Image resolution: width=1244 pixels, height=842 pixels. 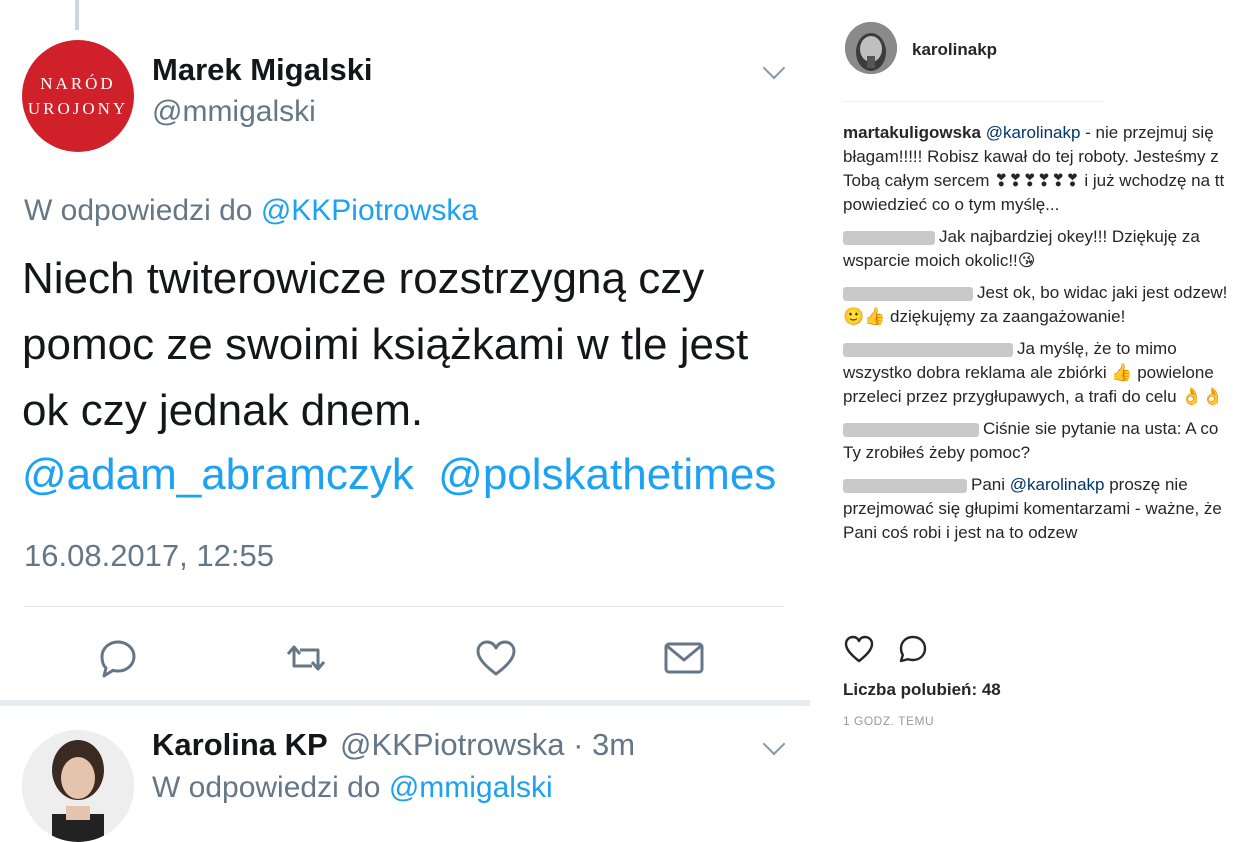 What do you see at coordinates (954, 50) in the screenshot?
I see `instagram-username: karolinakp` at bounding box center [954, 50].